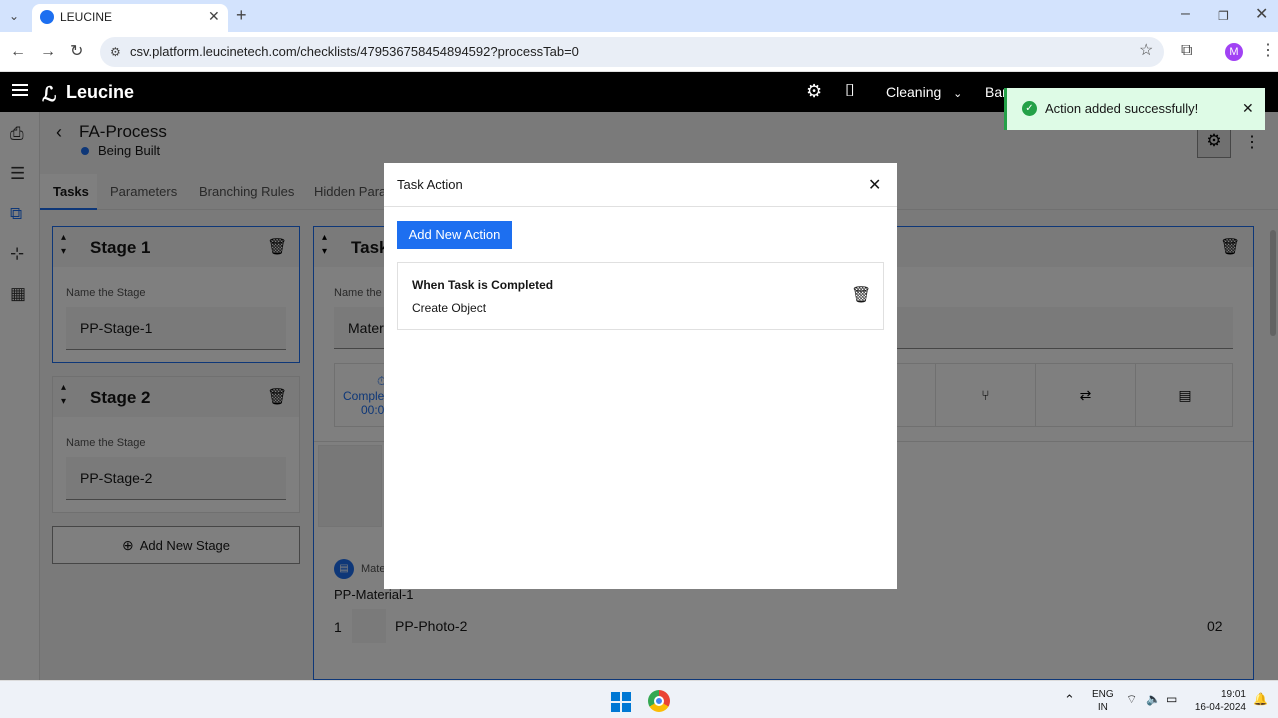 The image size is (1278, 718). What do you see at coordinates (47, 17) in the screenshot?
I see `leucine-favicon` at bounding box center [47, 17].